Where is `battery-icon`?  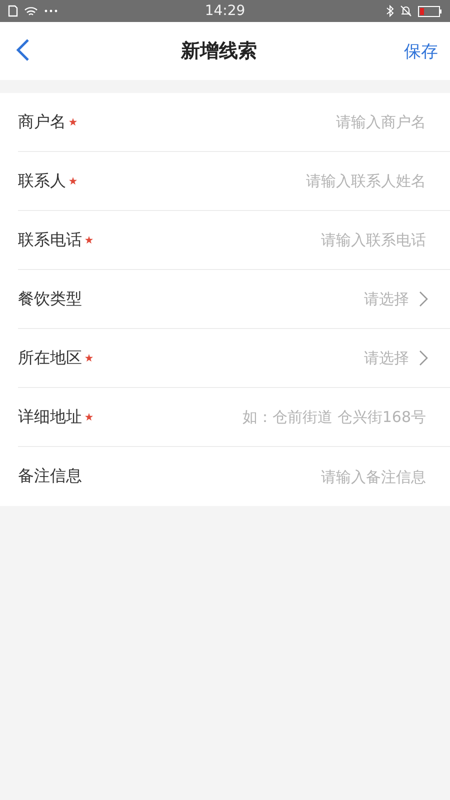
battery-icon is located at coordinates (430, 11).